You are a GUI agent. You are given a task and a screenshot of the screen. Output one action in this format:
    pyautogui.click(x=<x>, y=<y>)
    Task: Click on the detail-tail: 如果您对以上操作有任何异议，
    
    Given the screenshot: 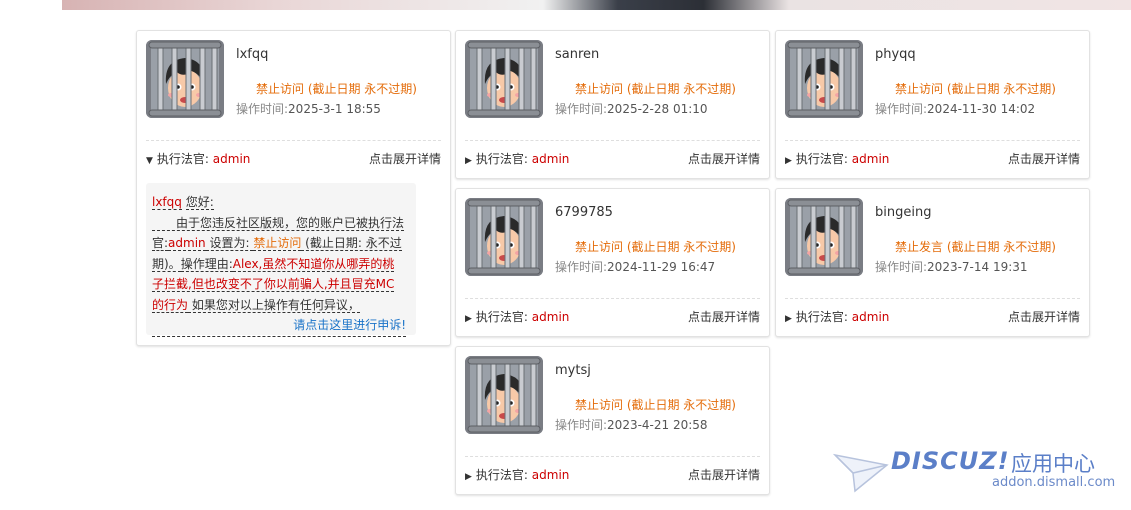 What is the action you would take?
    pyautogui.click(x=274, y=305)
    